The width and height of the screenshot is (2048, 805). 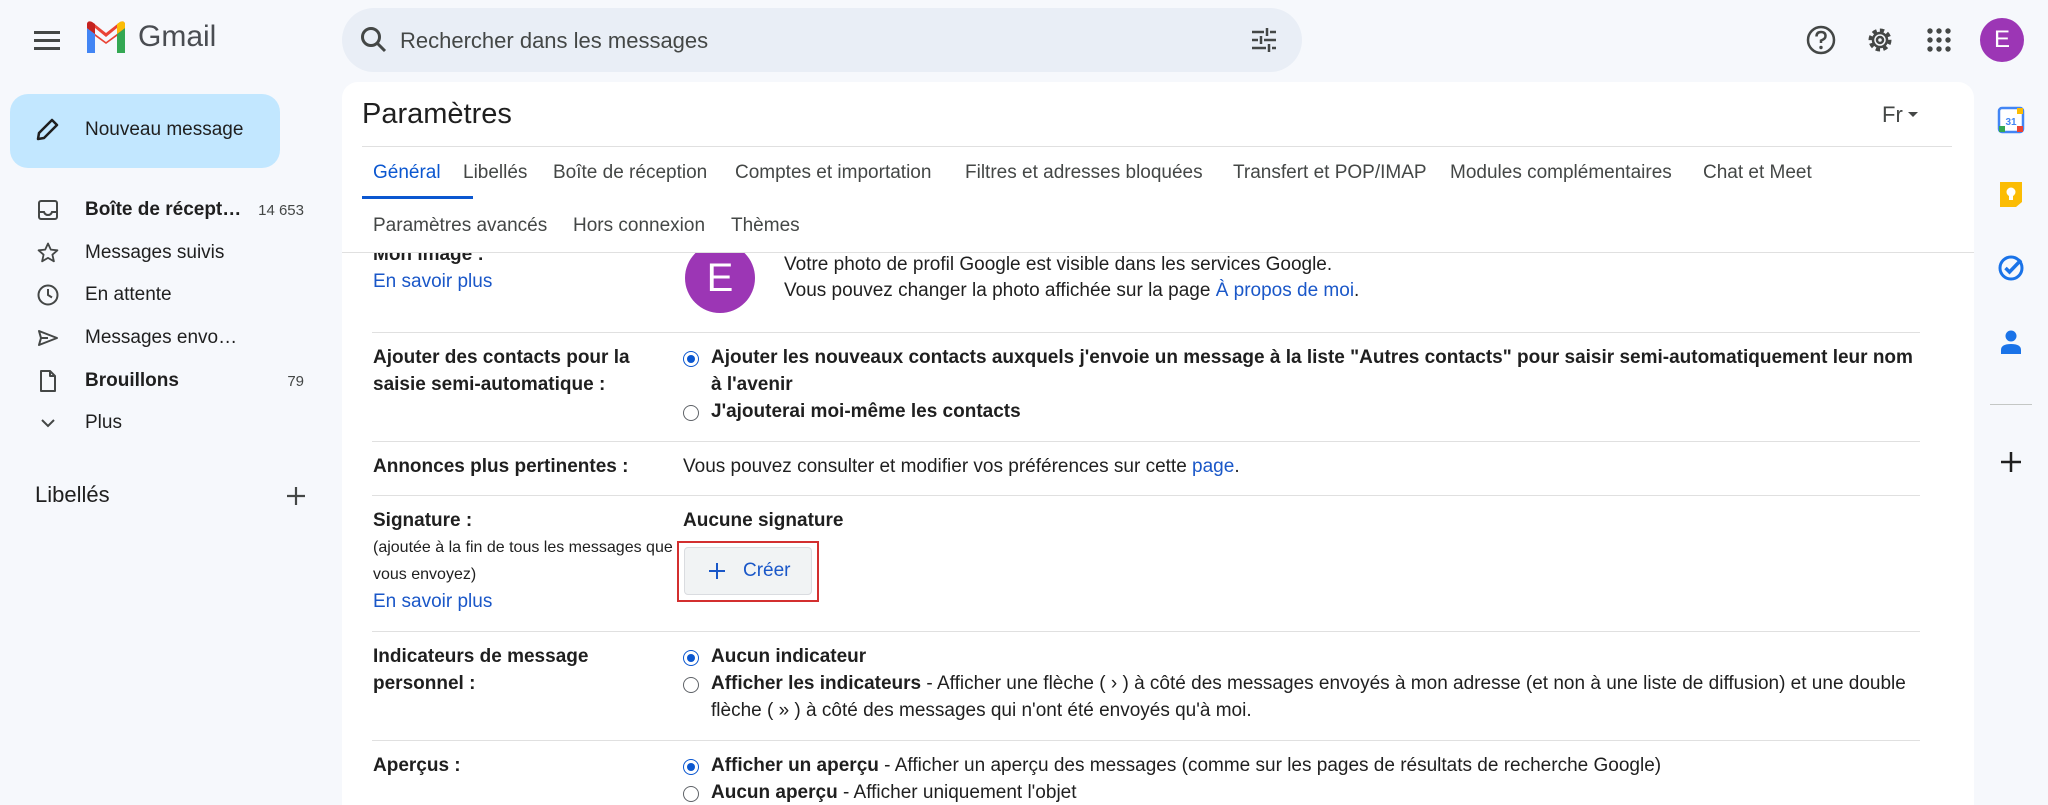 I want to click on tab-offline: Hors connexion, so click(x=639, y=226).